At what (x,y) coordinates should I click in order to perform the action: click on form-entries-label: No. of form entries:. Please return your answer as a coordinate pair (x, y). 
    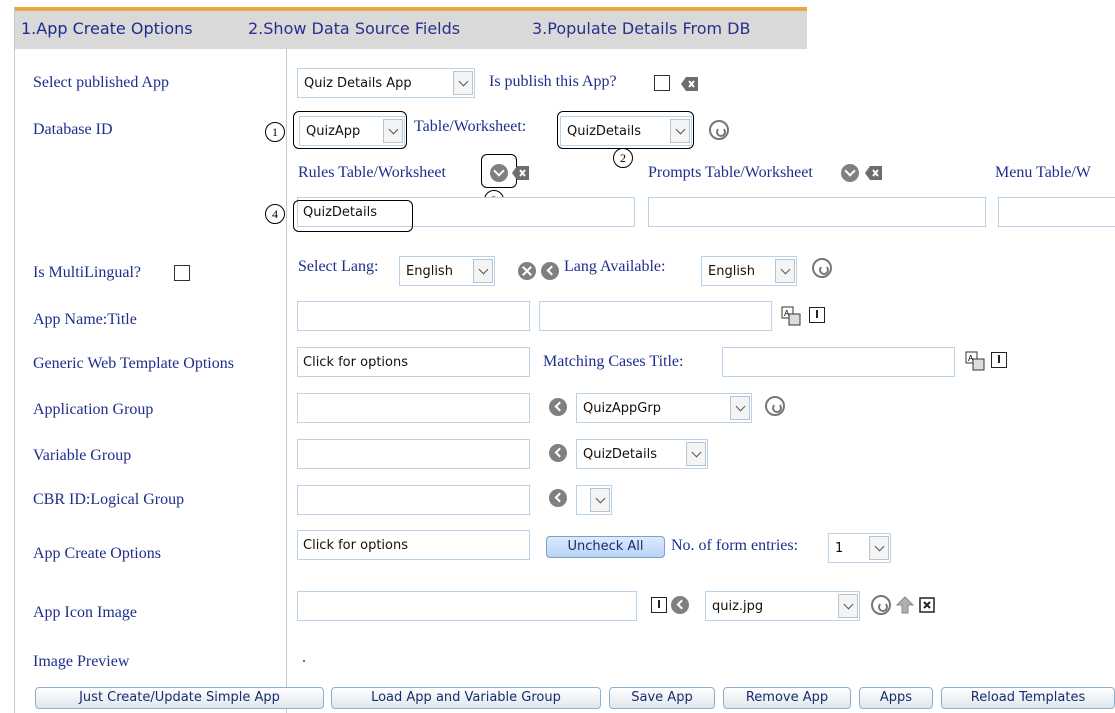
    Looking at the image, I should click on (735, 545).